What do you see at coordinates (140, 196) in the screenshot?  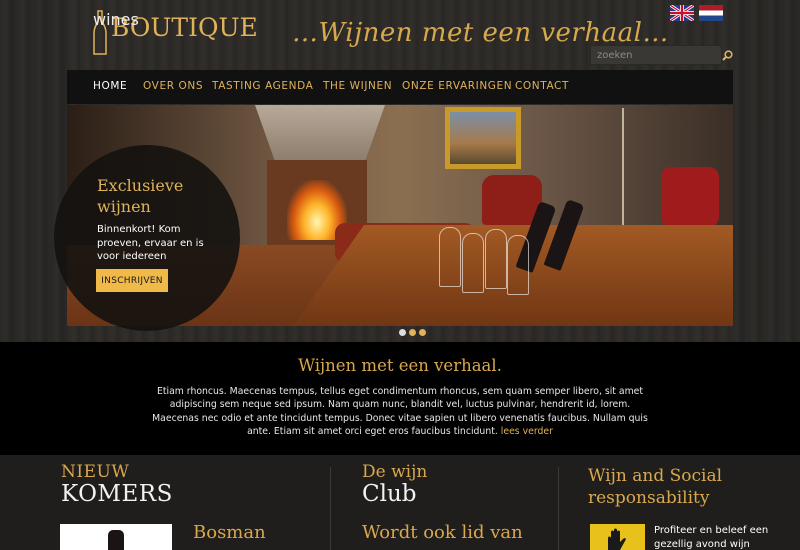 I see `promo-title: Exclusieve wijnen` at bounding box center [140, 196].